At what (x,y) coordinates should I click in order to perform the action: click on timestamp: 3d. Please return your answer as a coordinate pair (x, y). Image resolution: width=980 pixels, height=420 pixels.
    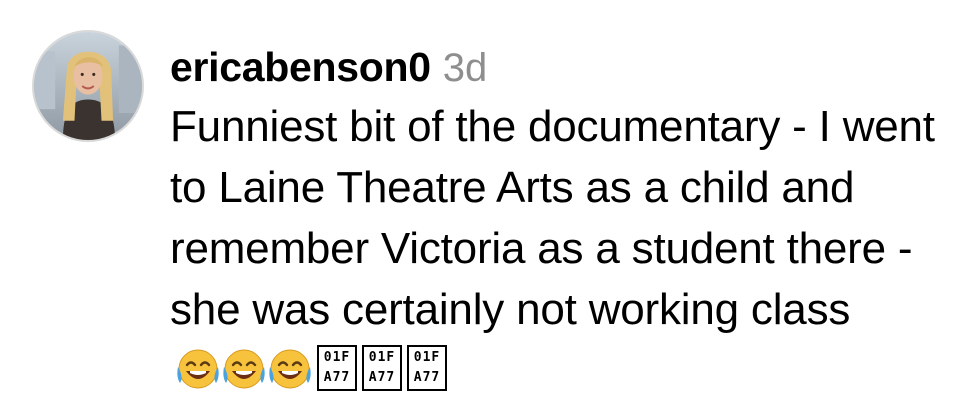
    Looking at the image, I should click on (465, 68).